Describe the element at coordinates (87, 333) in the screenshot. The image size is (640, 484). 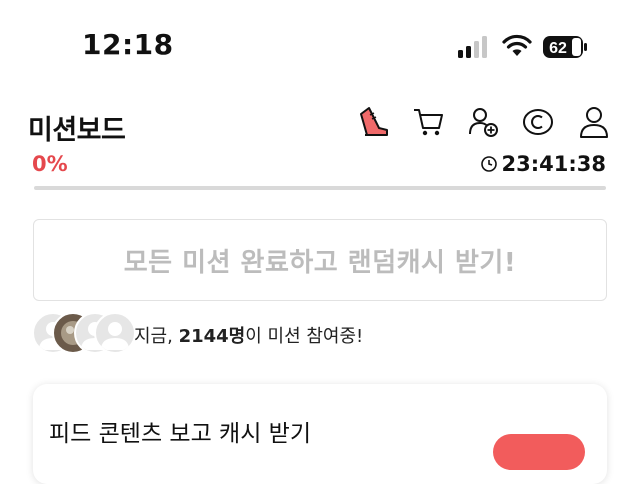
I see `participant-avatars` at that location.